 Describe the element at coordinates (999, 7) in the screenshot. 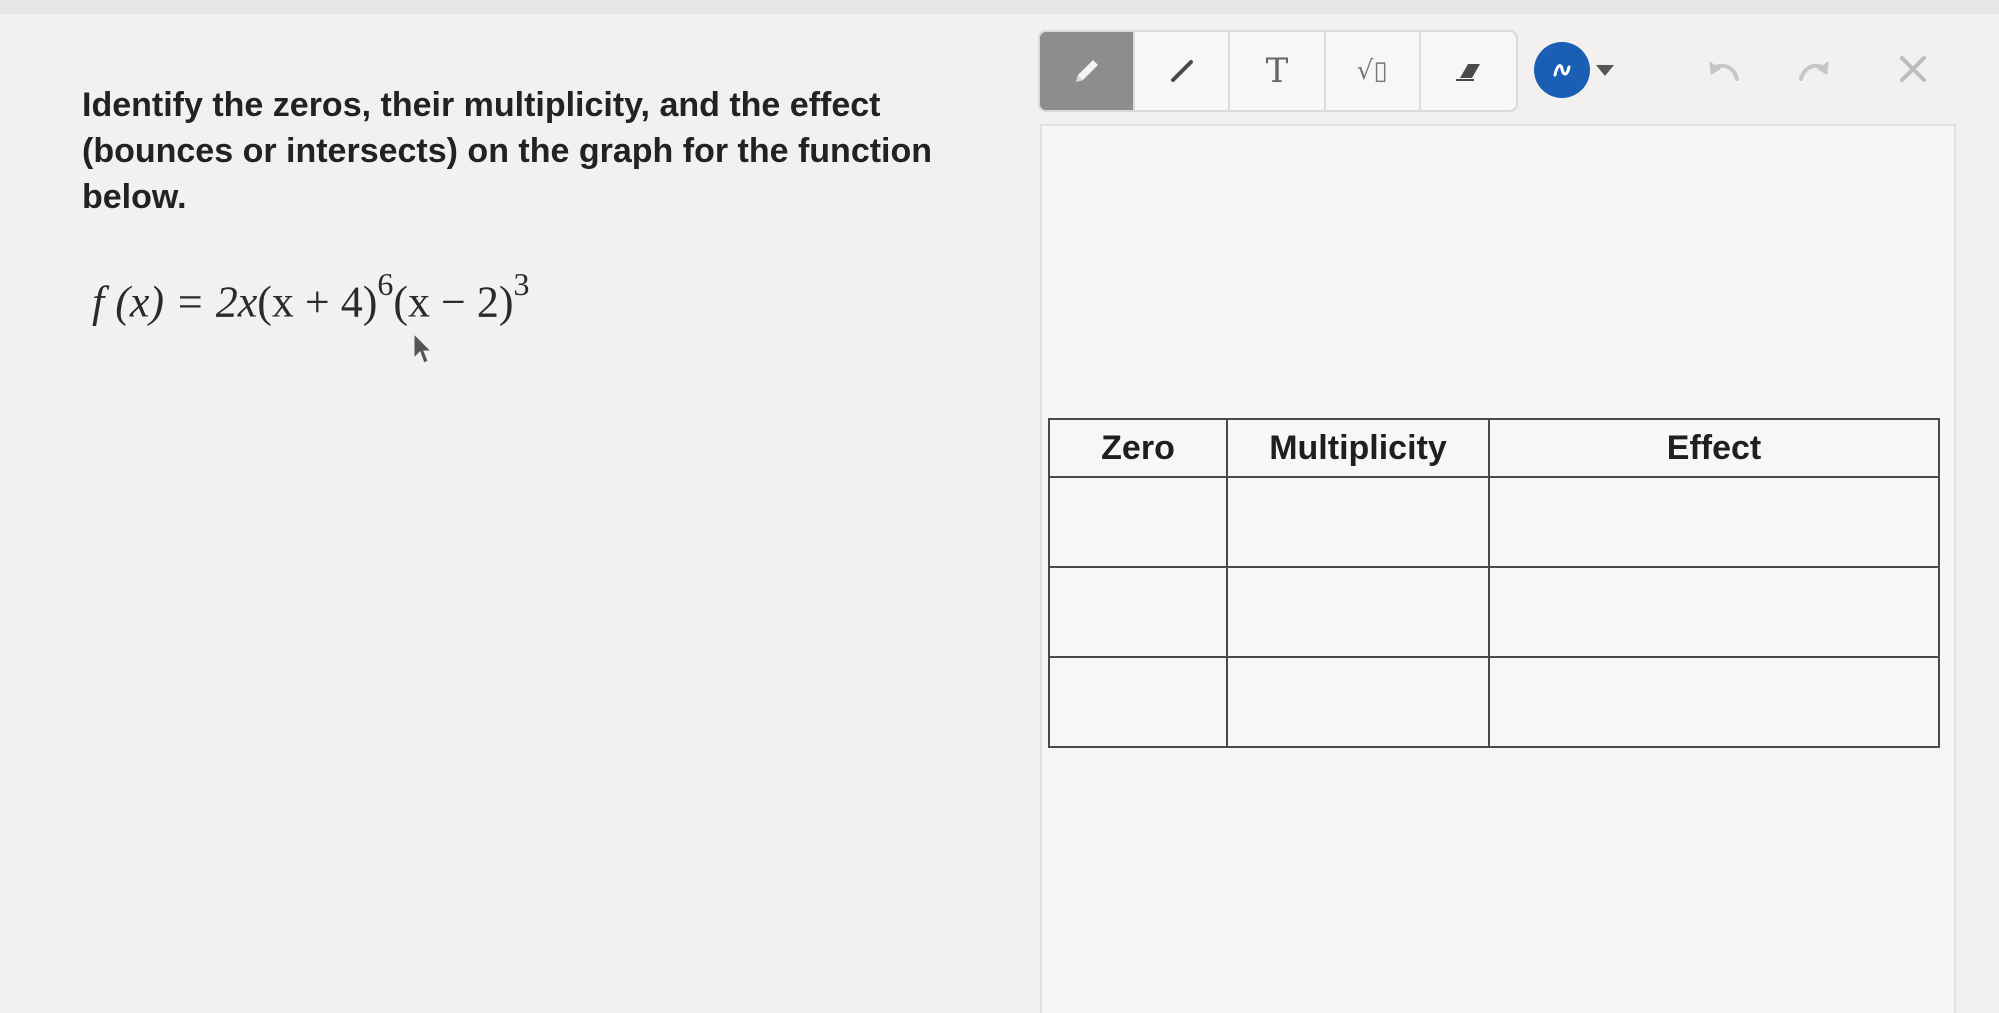

I see `top-strip` at that location.